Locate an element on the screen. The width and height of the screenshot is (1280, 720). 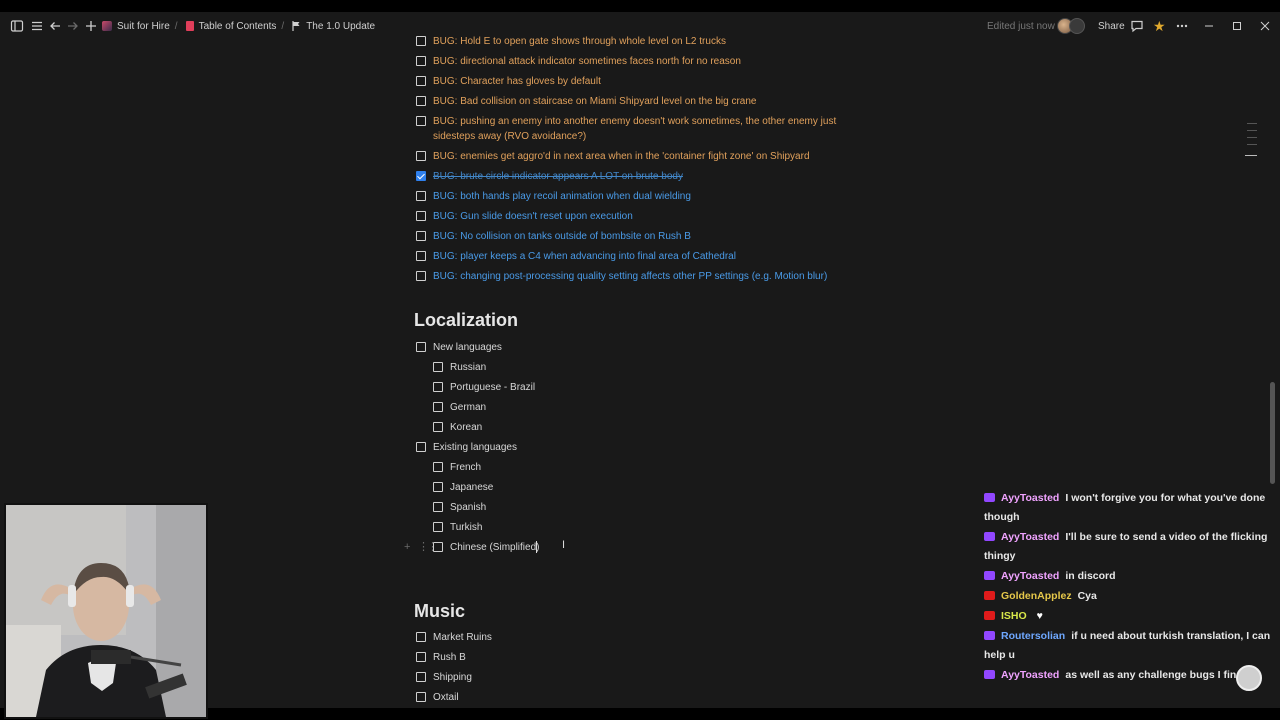
todo-item-oxtail: Oxtail is located at coordinates (437, 699).